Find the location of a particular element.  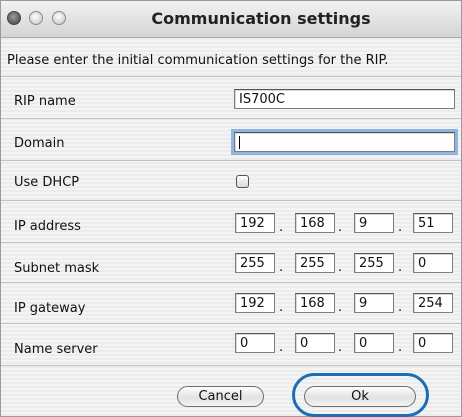

text-caret is located at coordinates (239, 142).